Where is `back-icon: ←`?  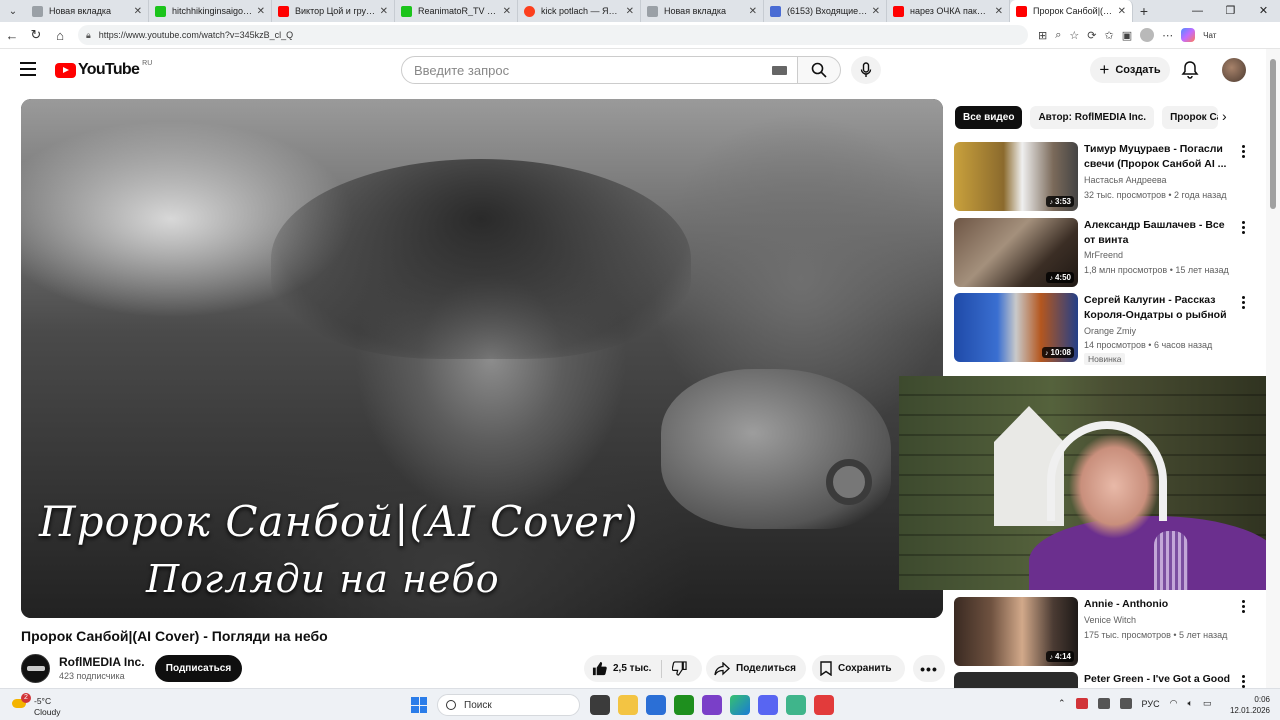 back-icon: ← is located at coordinates (12, 35).